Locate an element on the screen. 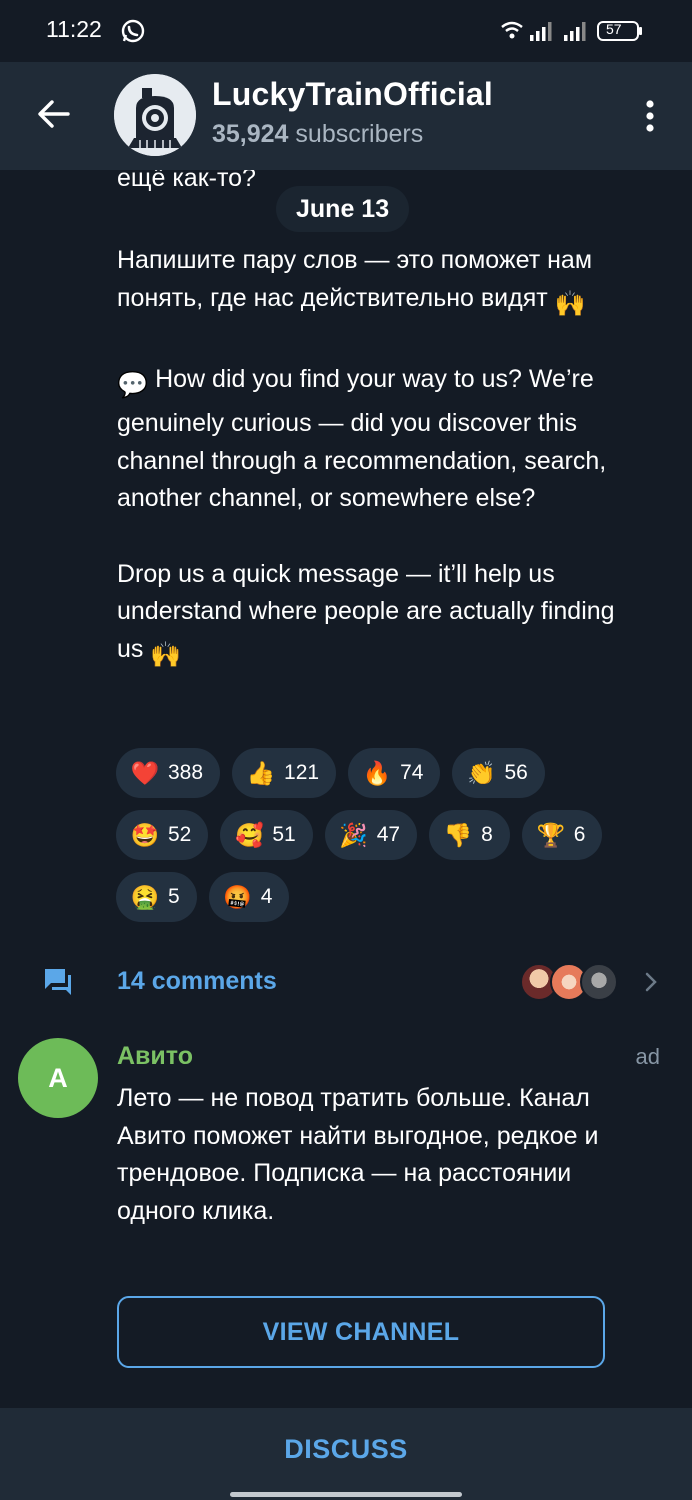 This screenshot has height=1500, width=692. chat-header: LuckyTrainOfficial 35,924 subscribers is located at coordinates (346, 116).